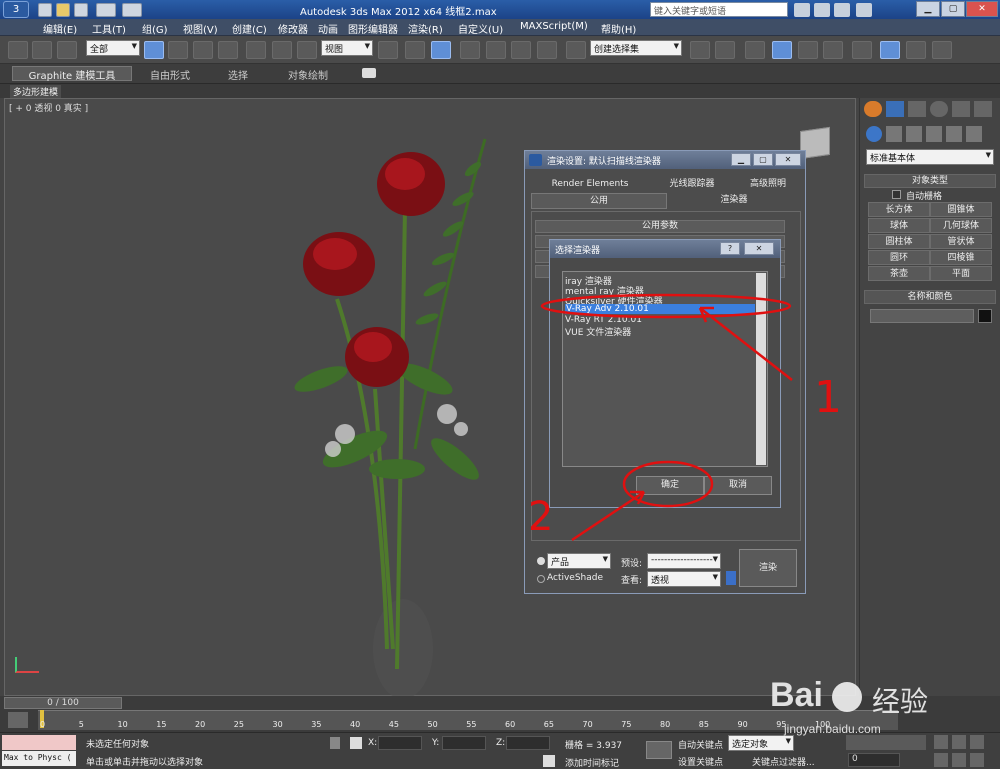 The width and height of the screenshot is (1000, 769). Describe the element at coordinates (959, 760) in the screenshot. I see `orbit-icon` at that location.